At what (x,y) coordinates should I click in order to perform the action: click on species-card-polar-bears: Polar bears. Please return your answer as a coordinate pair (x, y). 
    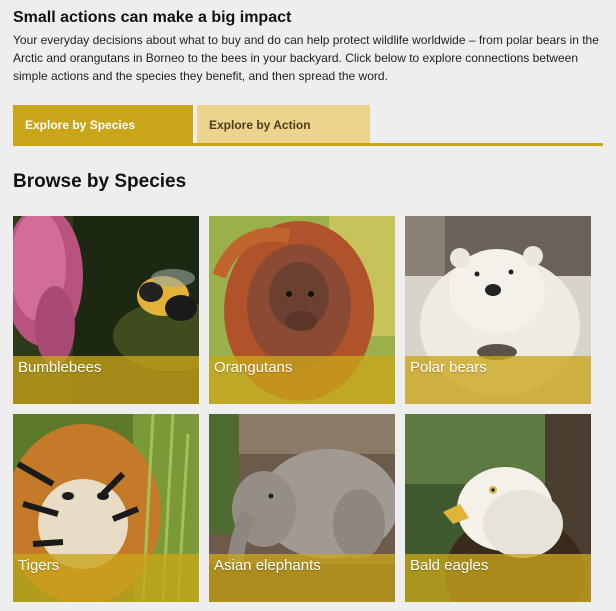
    Looking at the image, I should click on (498, 310).